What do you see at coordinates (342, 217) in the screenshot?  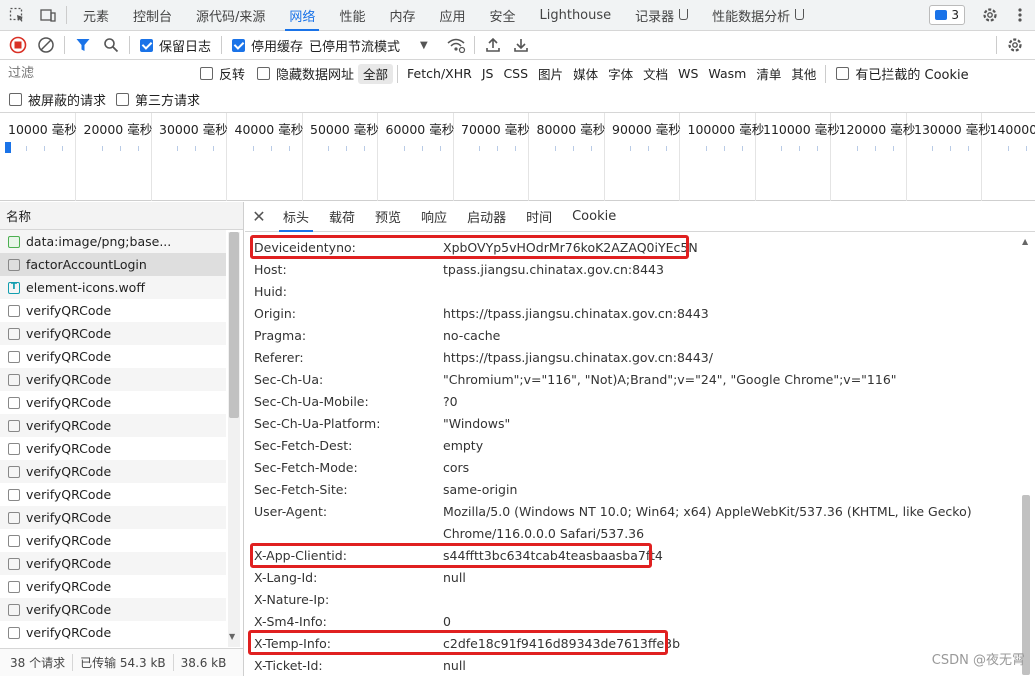 I see `detail-tab: 载荷` at bounding box center [342, 217].